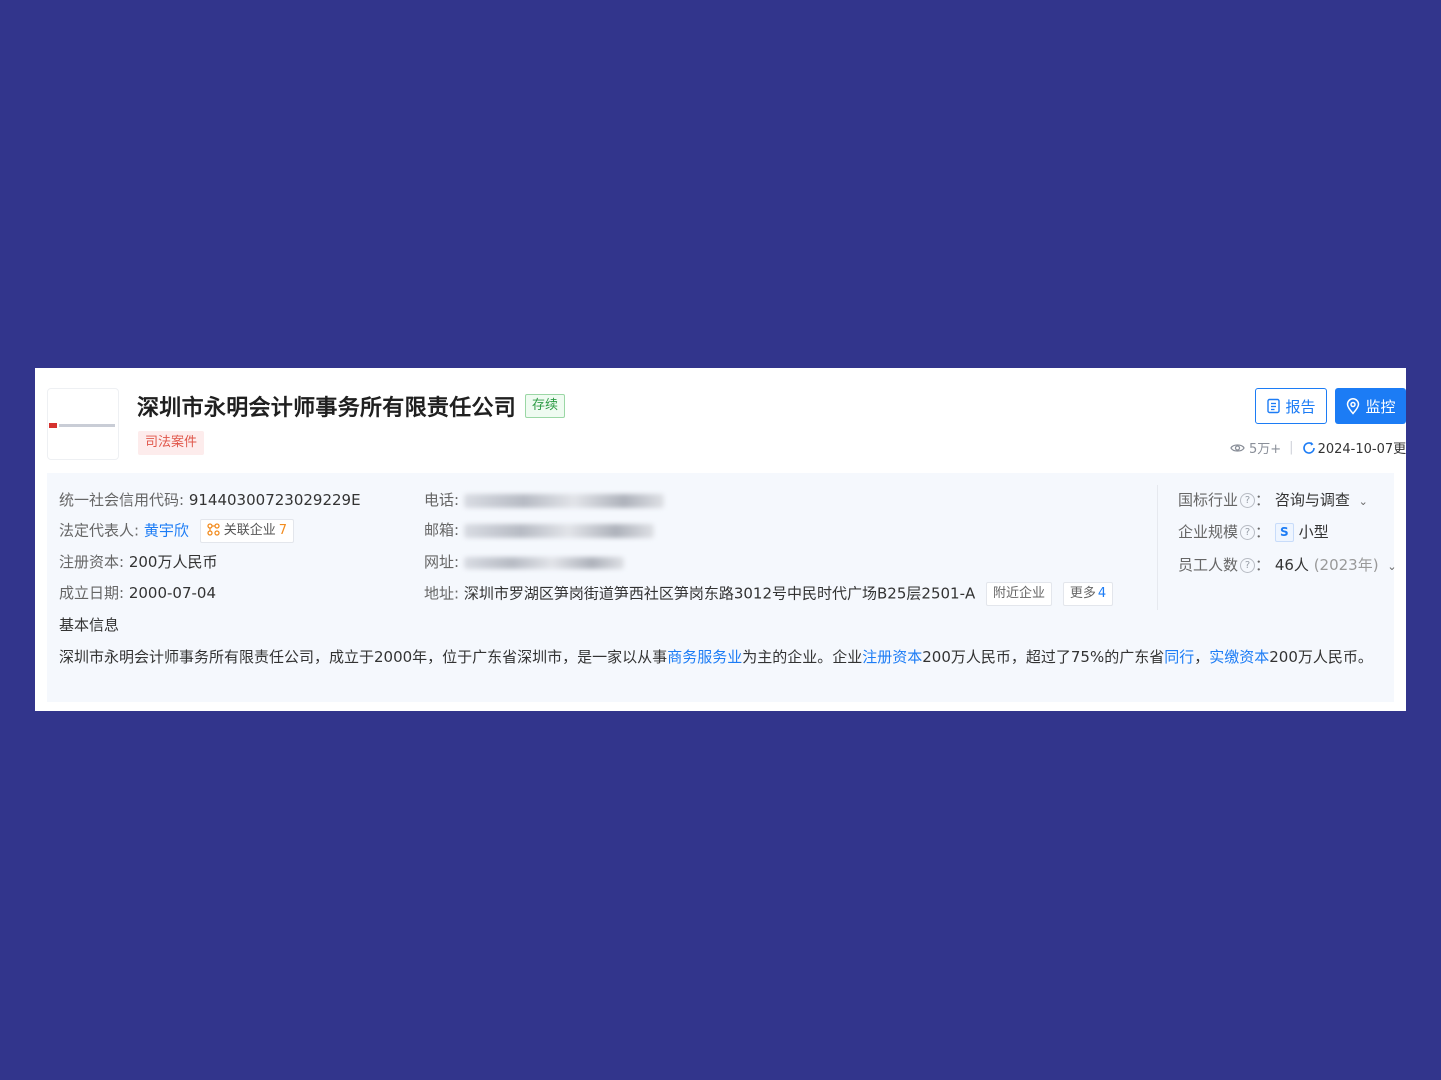  What do you see at coordinates (283, 530) in the screenshot?
I see `related-companies-count: 7` at bounding box center [283, 530].